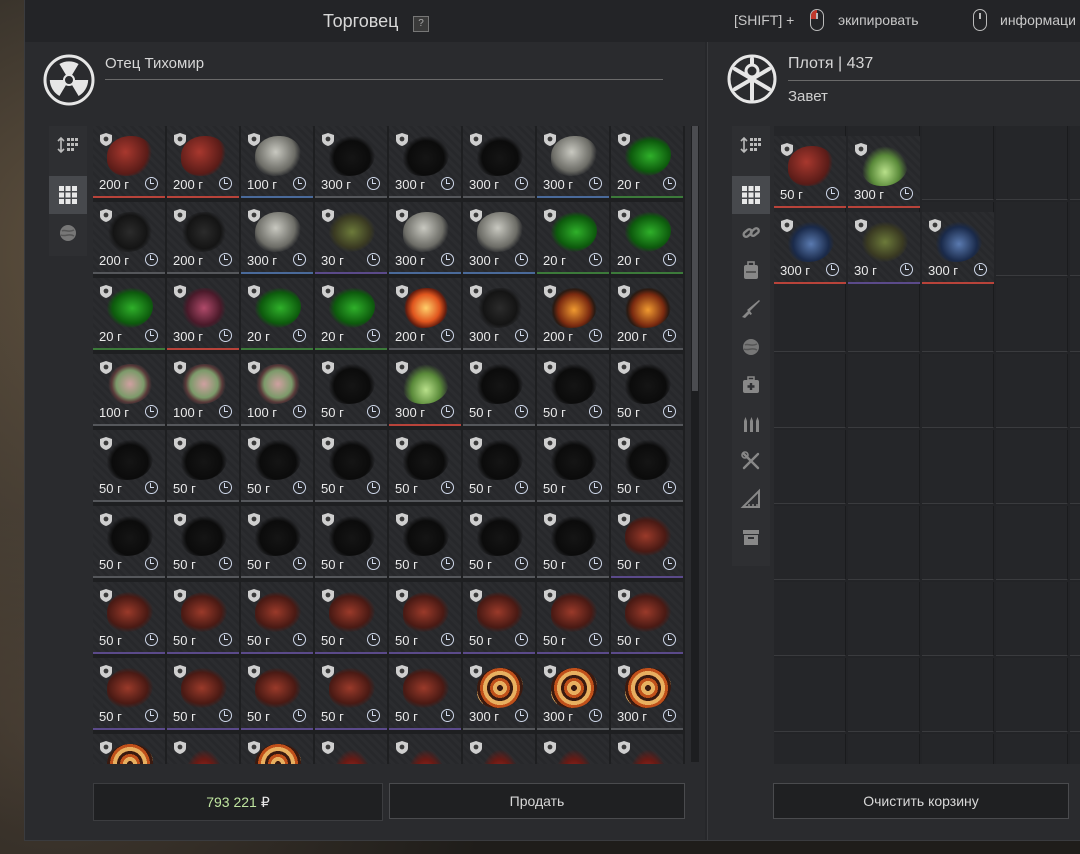  I want to click on filter-grid-button, so click(68, 195).